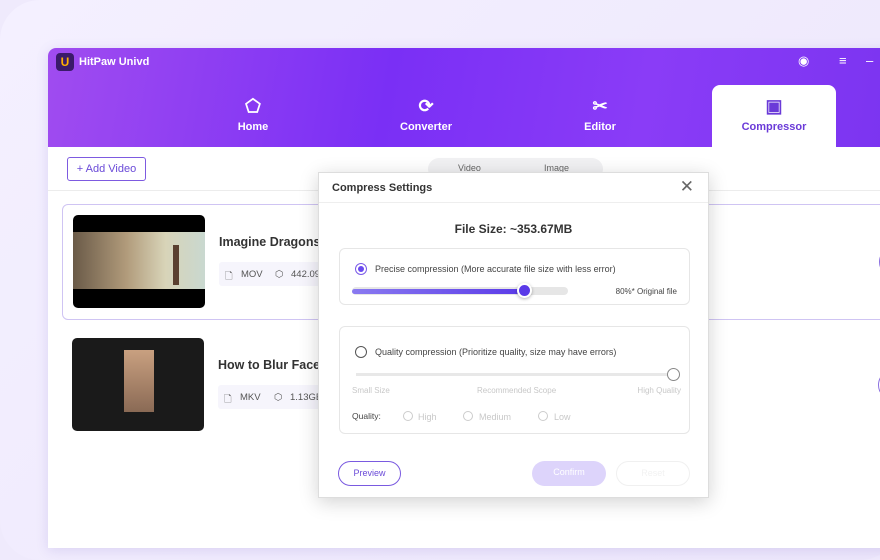  I want to click on quality-compression-radio, so click(361, 352).